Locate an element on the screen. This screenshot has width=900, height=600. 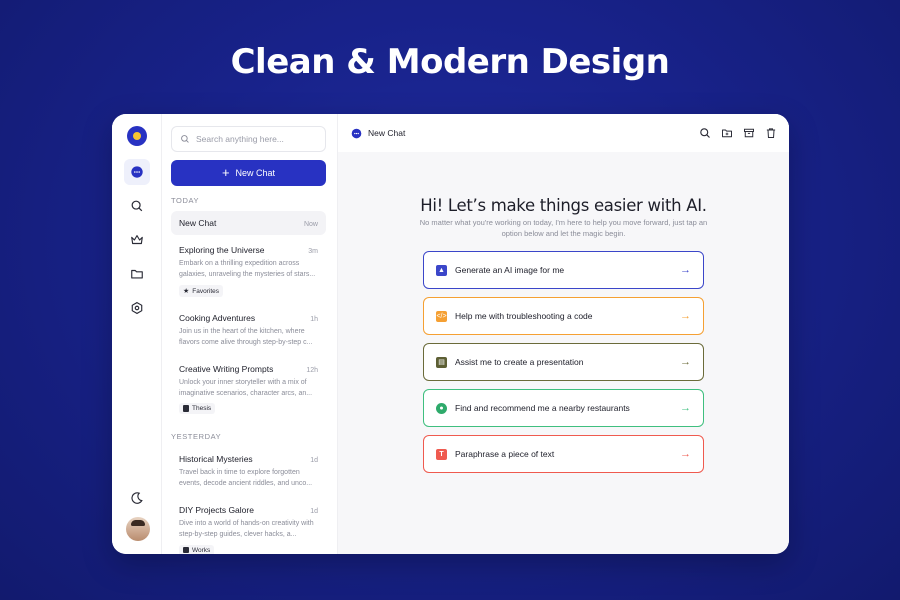
delete-button is located at coordinates (771, 132).